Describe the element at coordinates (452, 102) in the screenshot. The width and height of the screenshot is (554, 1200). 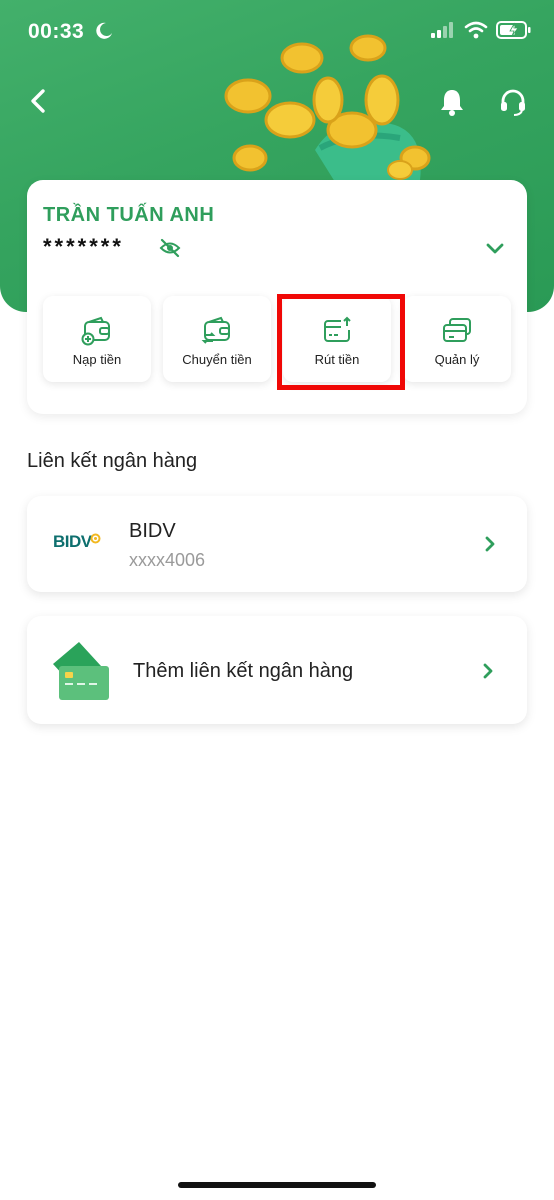
I see `bell-icon` at that location.